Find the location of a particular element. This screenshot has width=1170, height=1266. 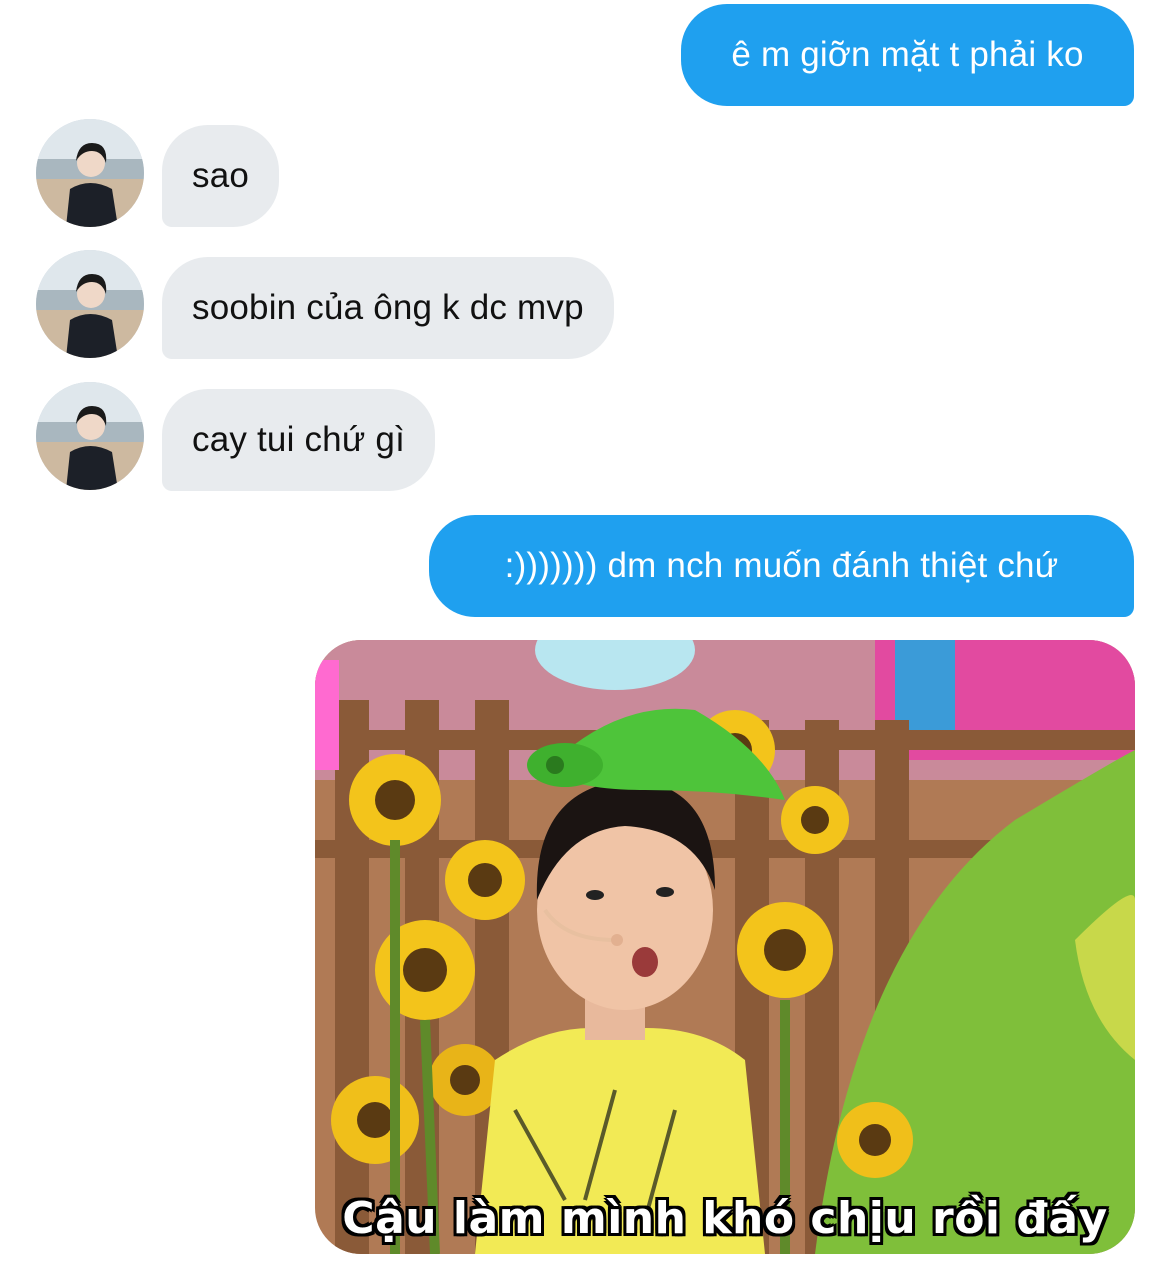

incoming-message-bubble: cay tui chứ gì is located at coordinates (298, 440).